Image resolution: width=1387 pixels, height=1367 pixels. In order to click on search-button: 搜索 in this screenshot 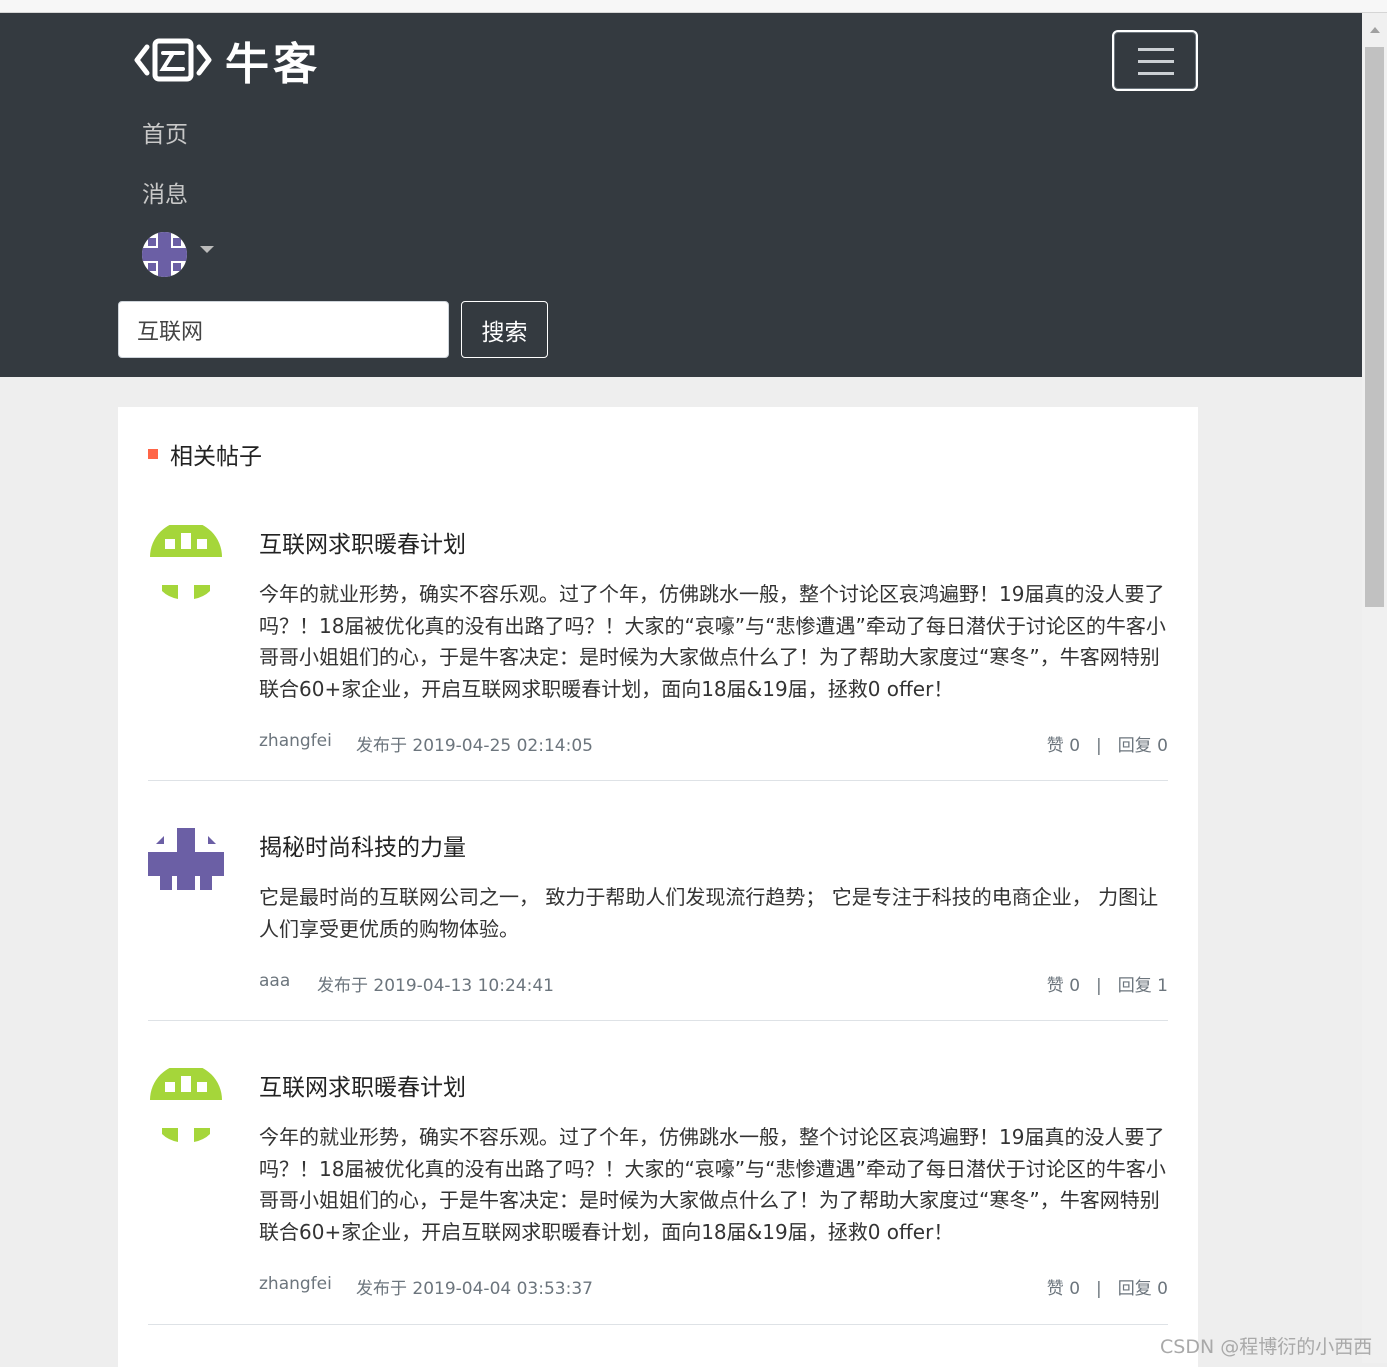, I will do `click(504, 329)`.